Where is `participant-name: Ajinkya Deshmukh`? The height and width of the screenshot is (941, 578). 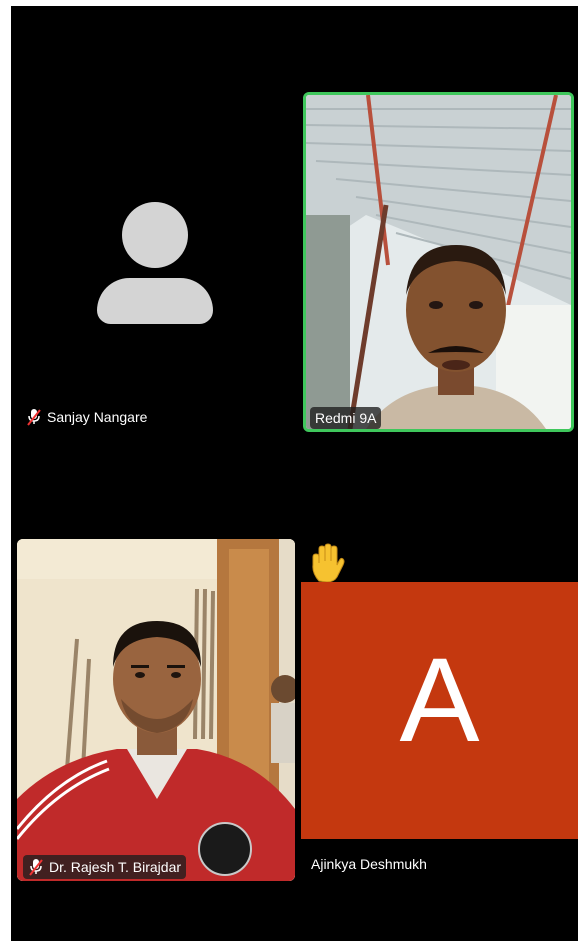 participant-name: Ajinkya Deshmukh is located at coordinates (369, 864).